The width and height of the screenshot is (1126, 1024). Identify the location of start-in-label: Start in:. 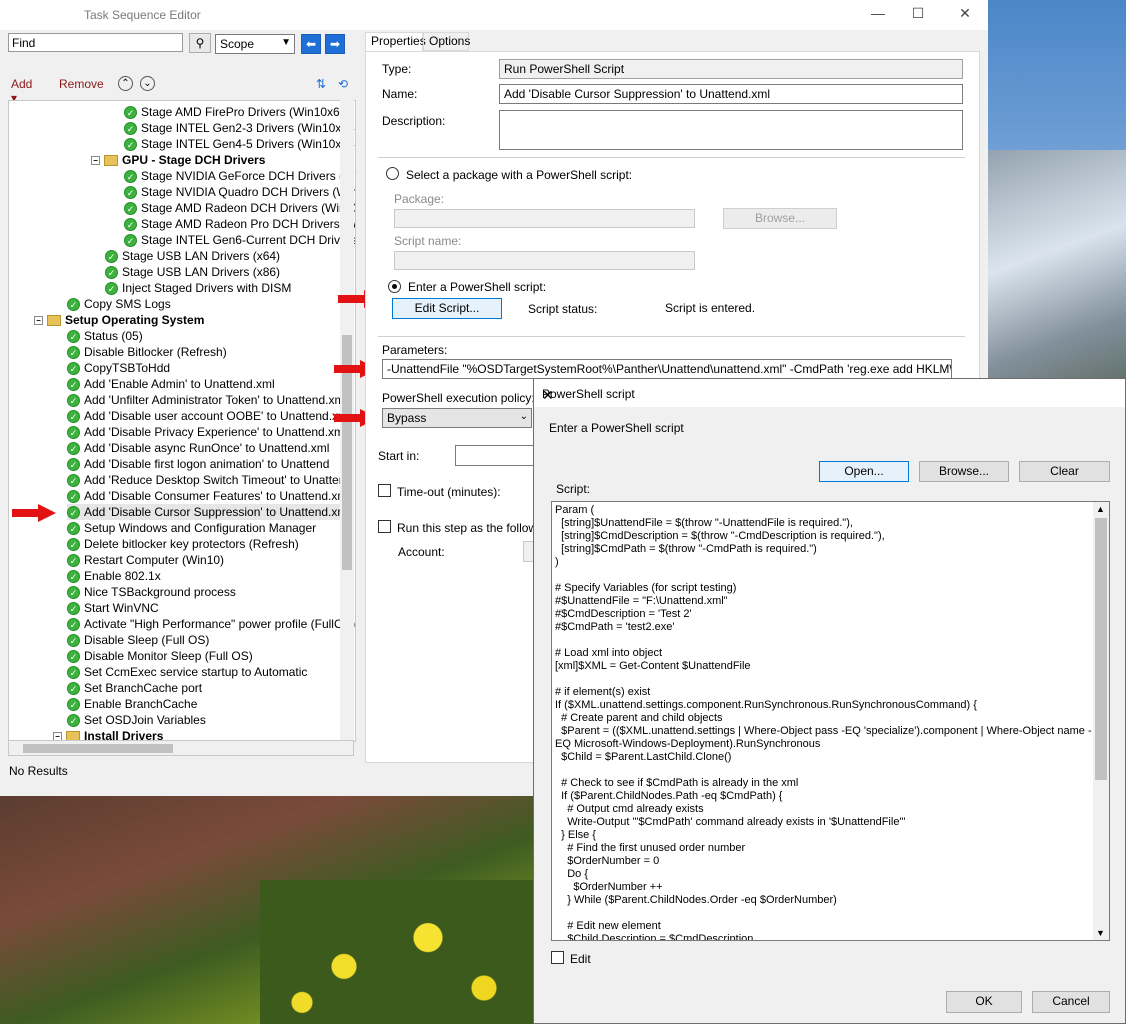
(399, 456).